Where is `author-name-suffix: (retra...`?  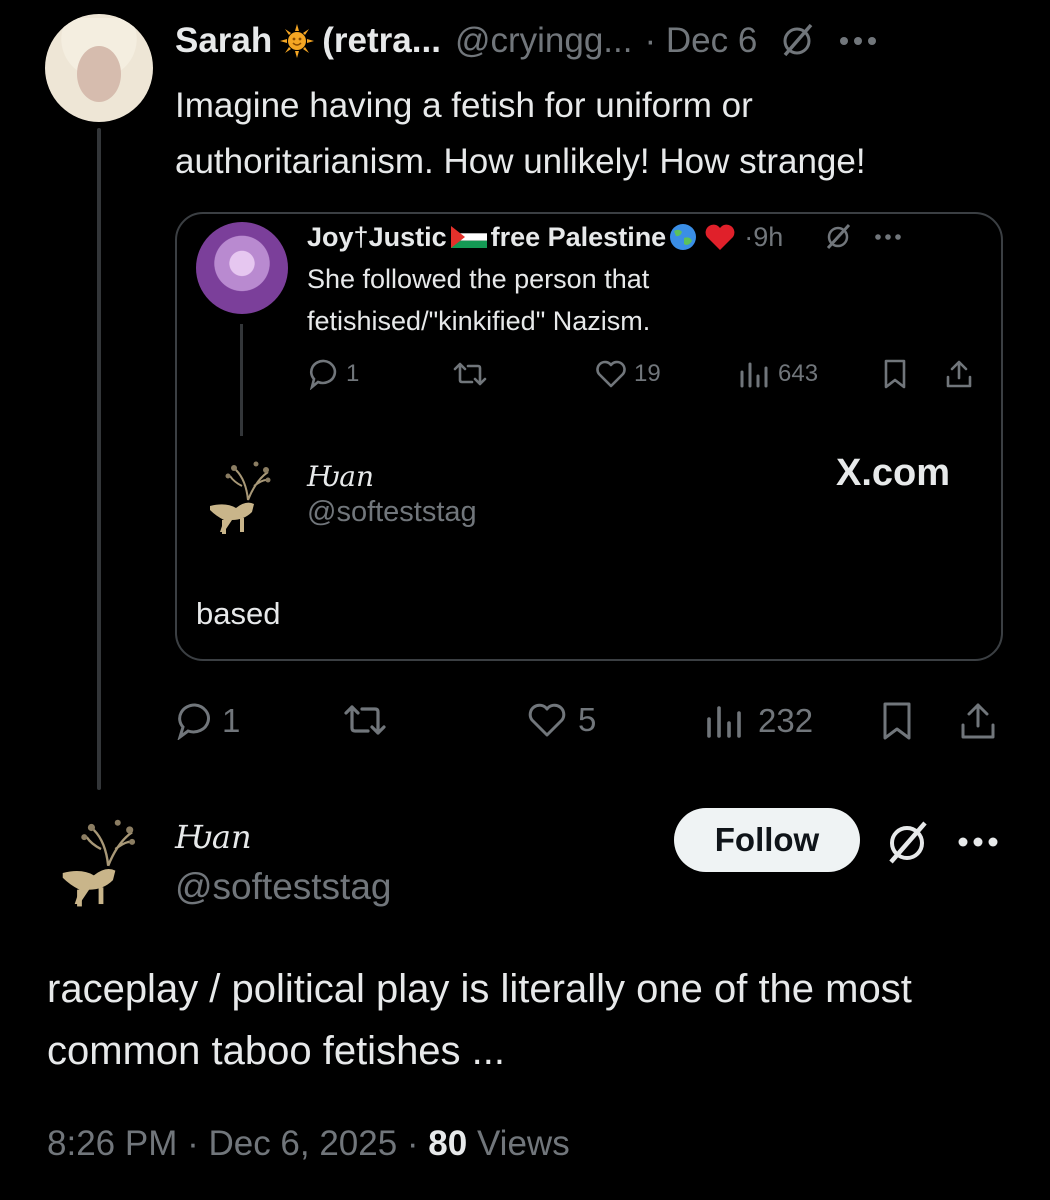
author-name-suffix: (retra... is located at coordinates (381, 41).